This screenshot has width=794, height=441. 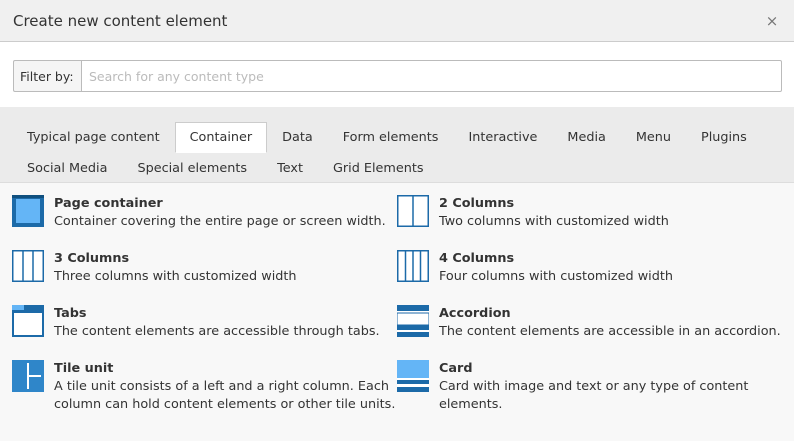 What do you see at coordinates (175, 276) in the screenshot?
I see `item-description: Three columns with customized width` at bounding box center [175, 276].